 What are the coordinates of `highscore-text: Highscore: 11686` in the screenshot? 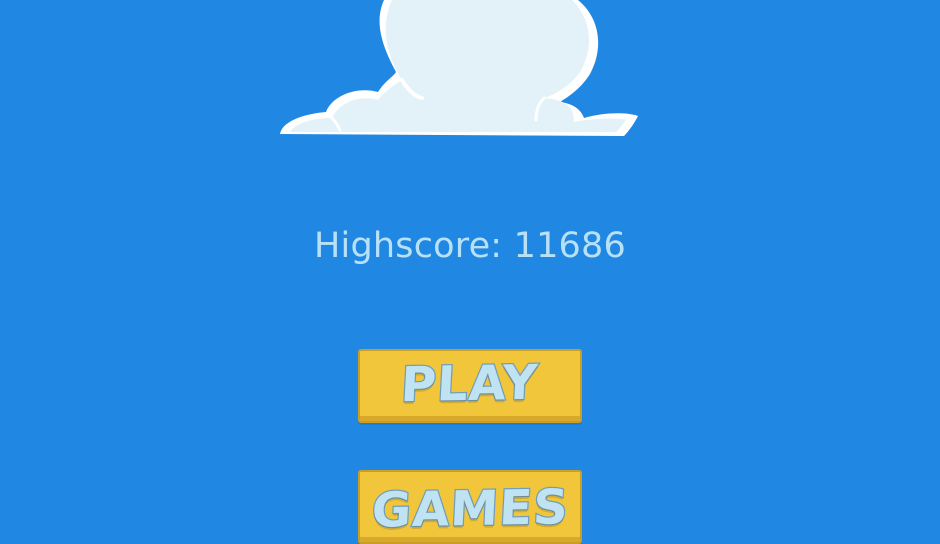 It's located at (470, 246).